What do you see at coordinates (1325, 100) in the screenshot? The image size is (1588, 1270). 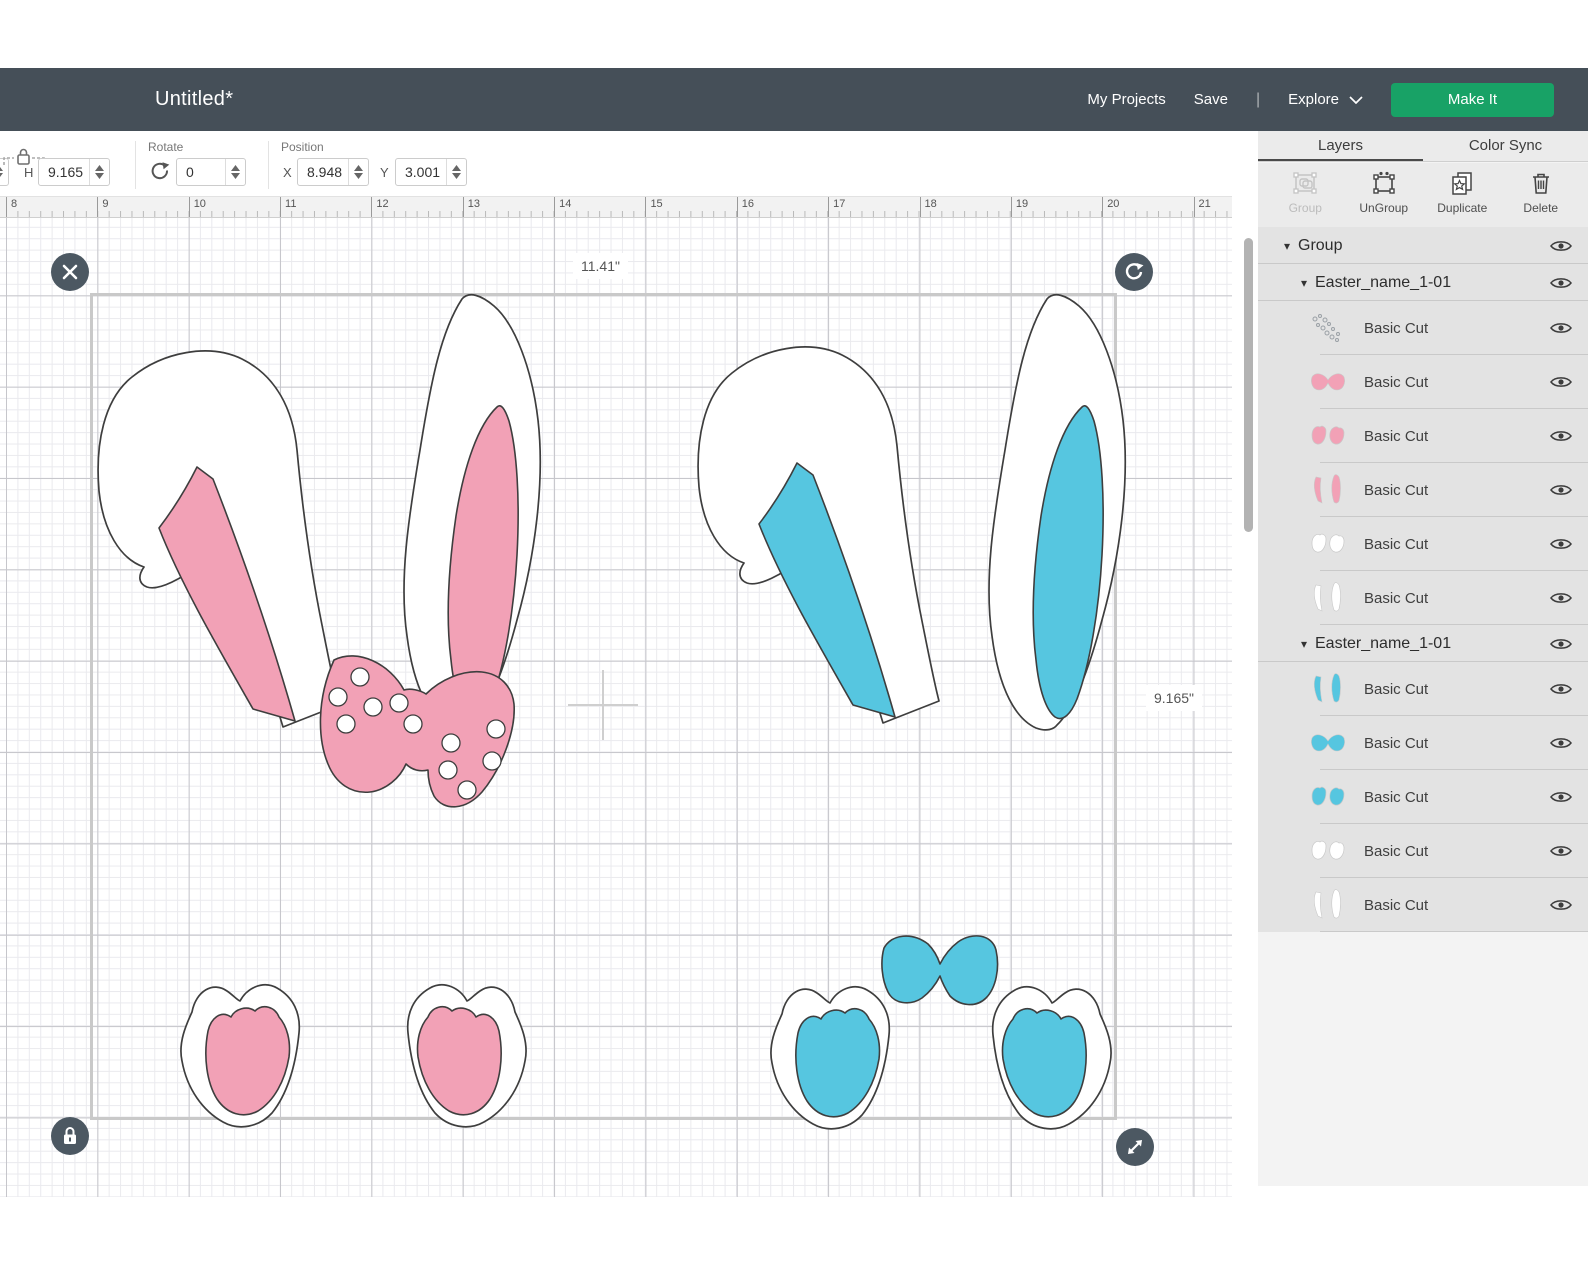 I see `explore-menu: Explore` at bounding box center [1325, 100].